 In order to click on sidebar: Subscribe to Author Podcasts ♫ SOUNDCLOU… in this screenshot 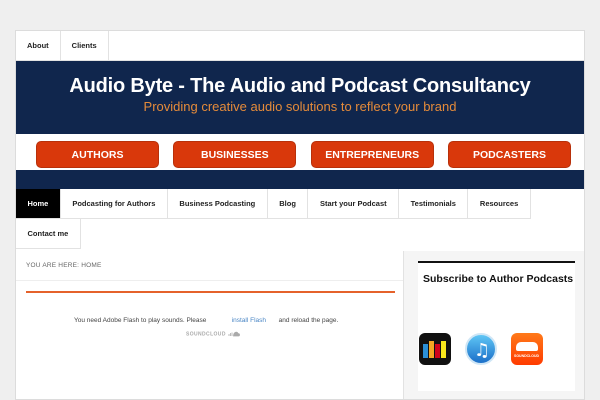, I will do `click(494, 325)`.